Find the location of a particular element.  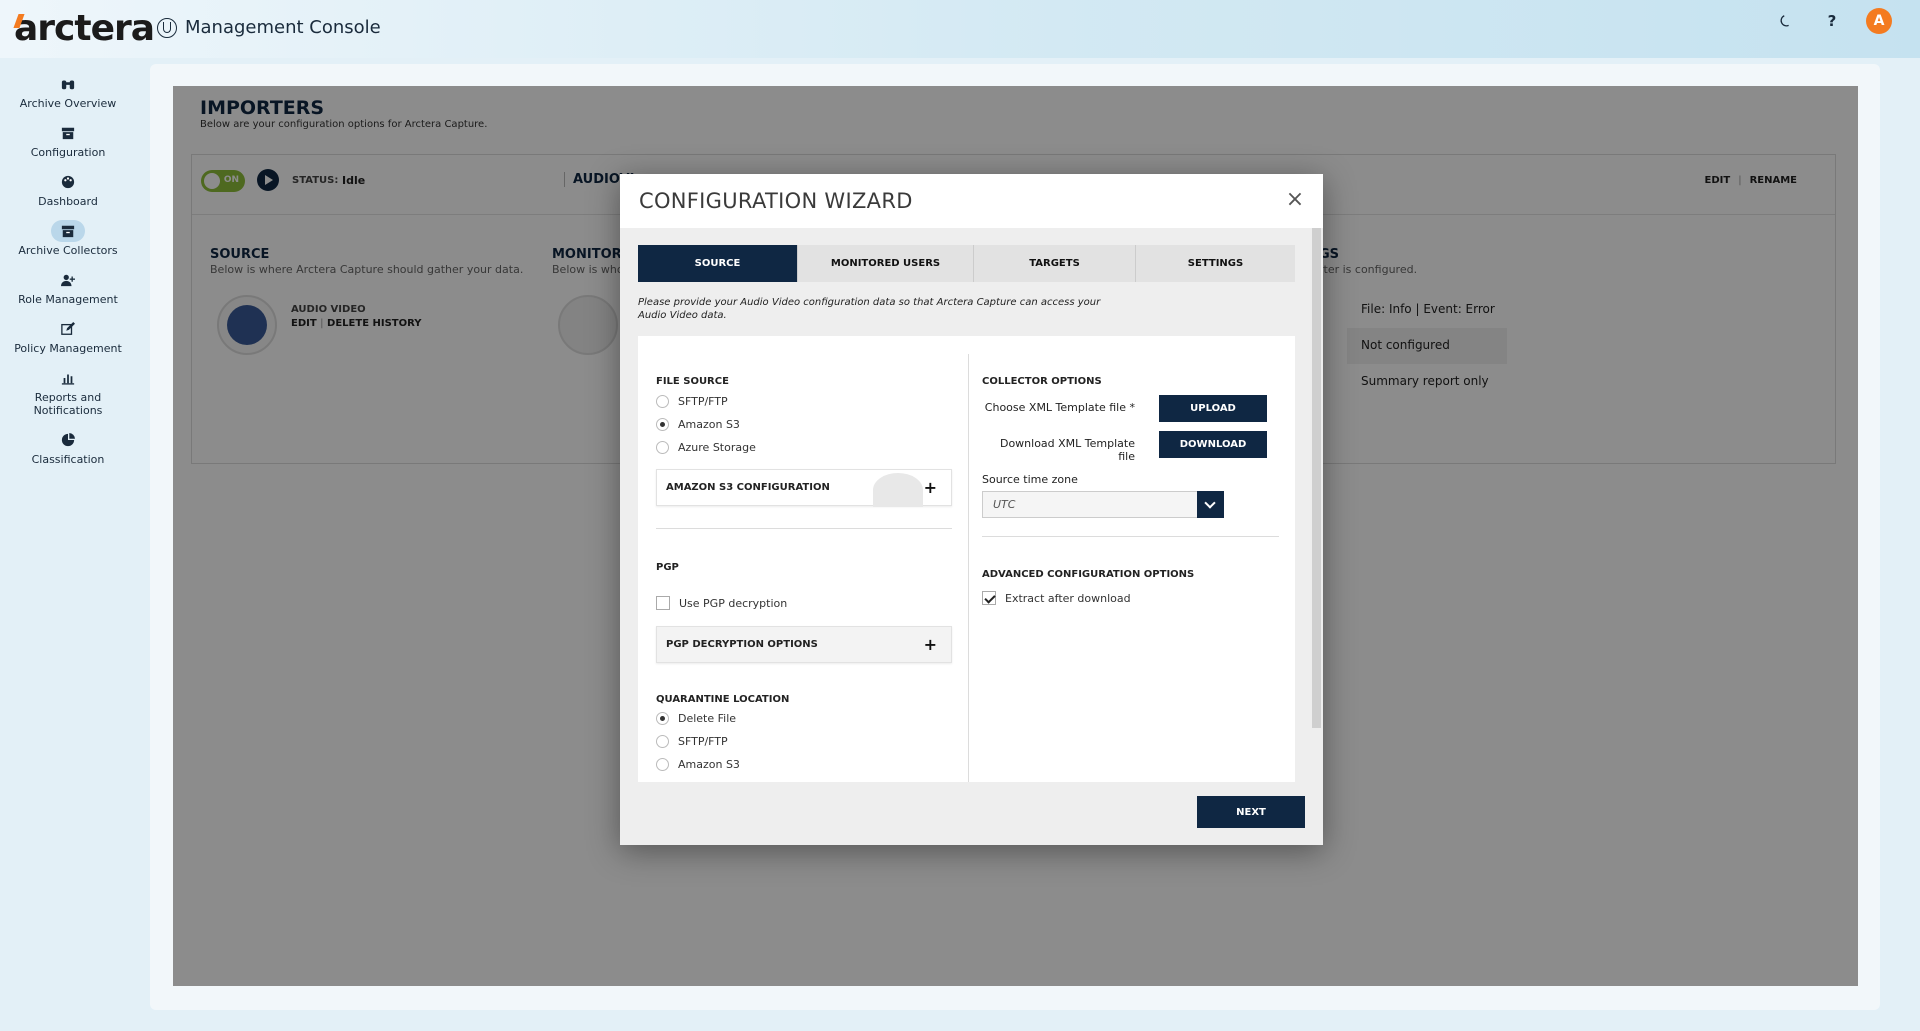

sidebar-item-dashboard: Dashboard is located at coordinates (68, 192).